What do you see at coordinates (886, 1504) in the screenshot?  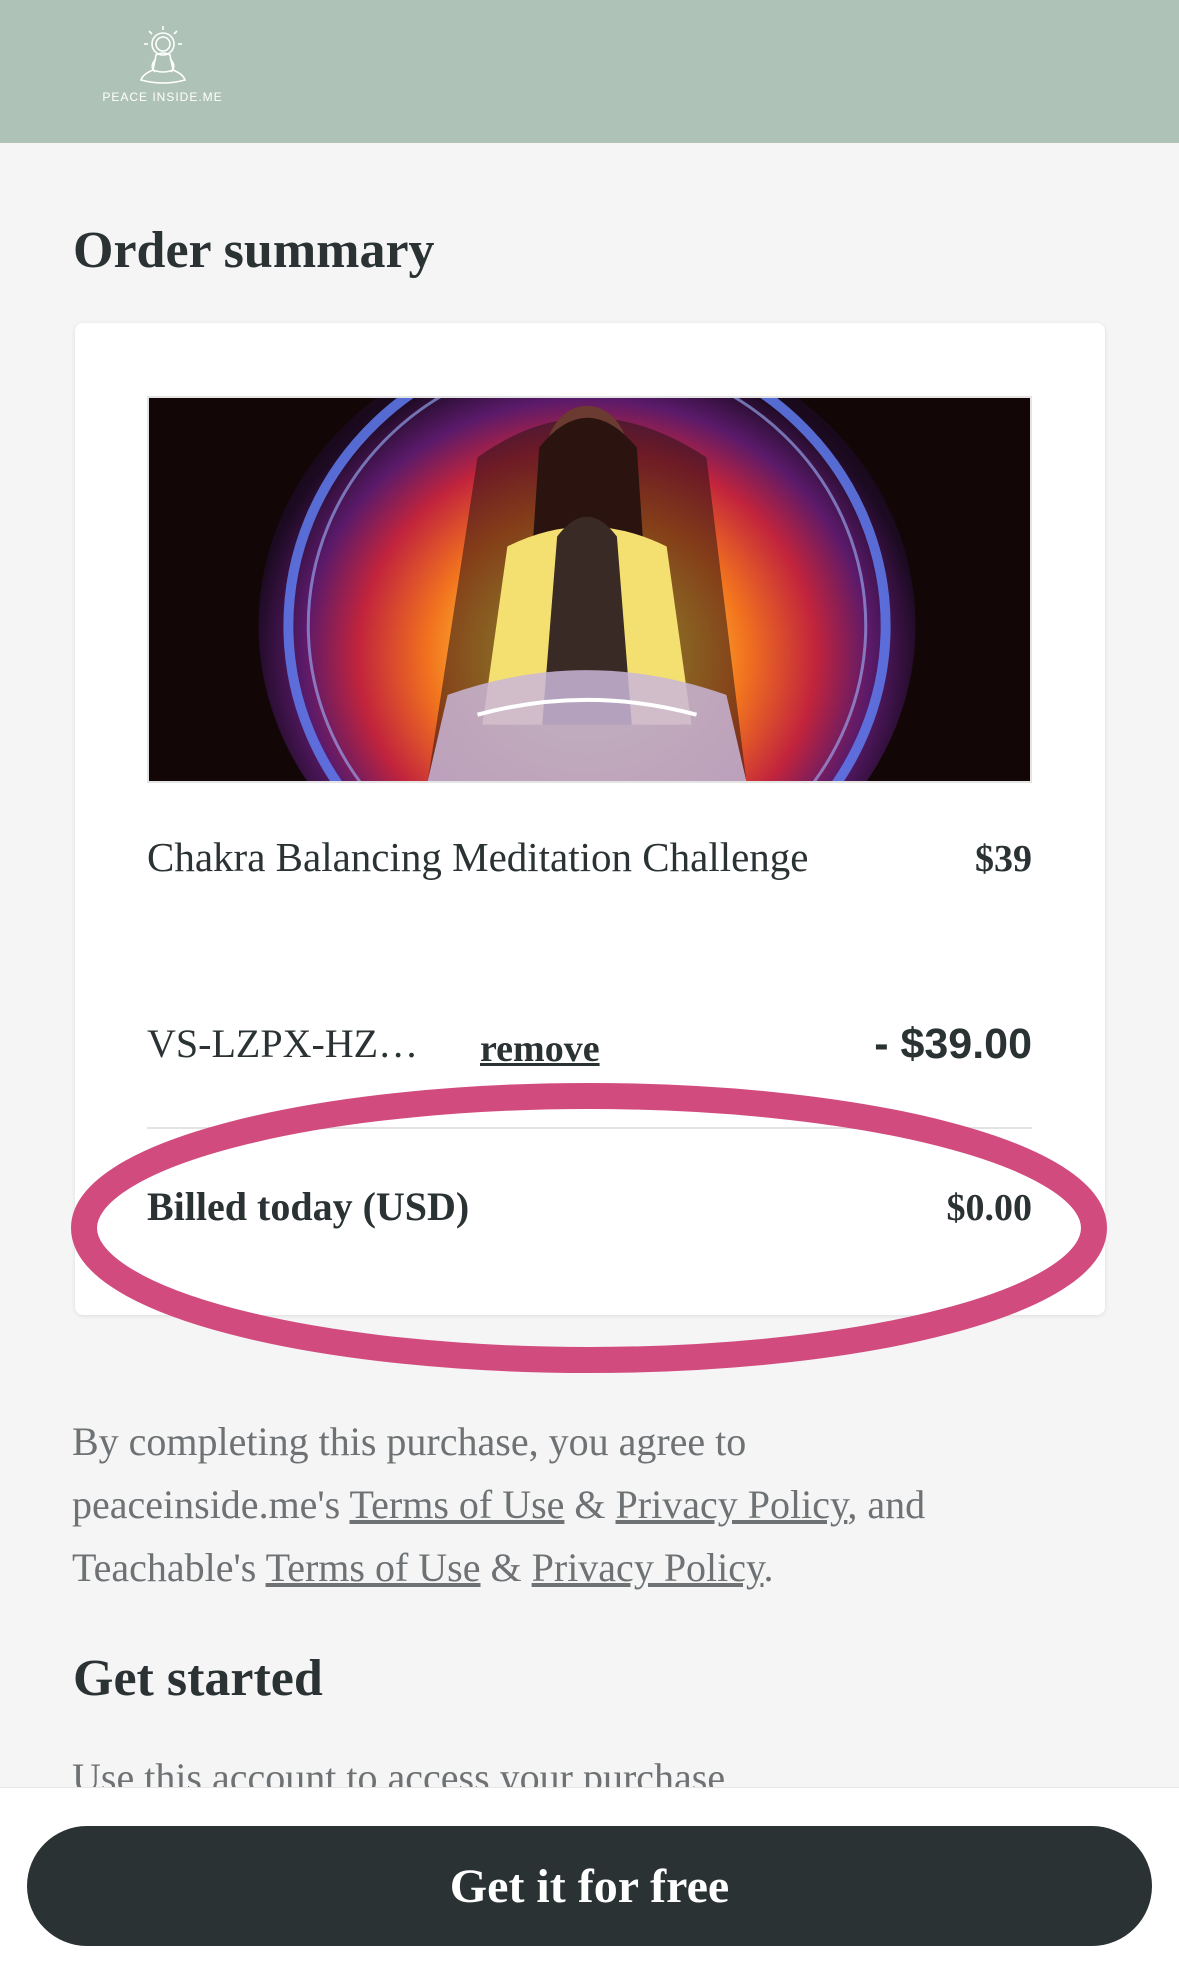 I see `legal-and: , and` at bounding box center [886, 1504].